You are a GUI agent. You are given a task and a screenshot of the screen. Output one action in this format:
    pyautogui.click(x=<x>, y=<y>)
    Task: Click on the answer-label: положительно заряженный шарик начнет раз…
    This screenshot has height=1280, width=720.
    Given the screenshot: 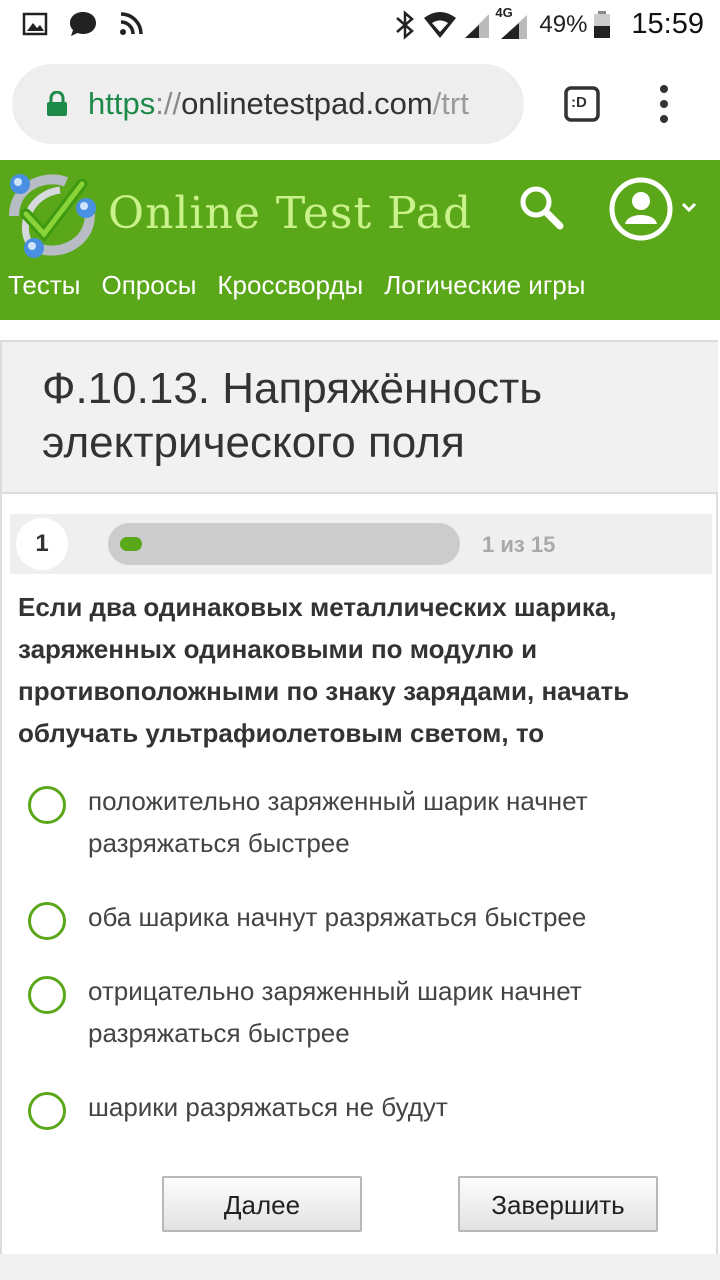 What is the action you would take?
    pyautogui.click(x=378, y=822)
    